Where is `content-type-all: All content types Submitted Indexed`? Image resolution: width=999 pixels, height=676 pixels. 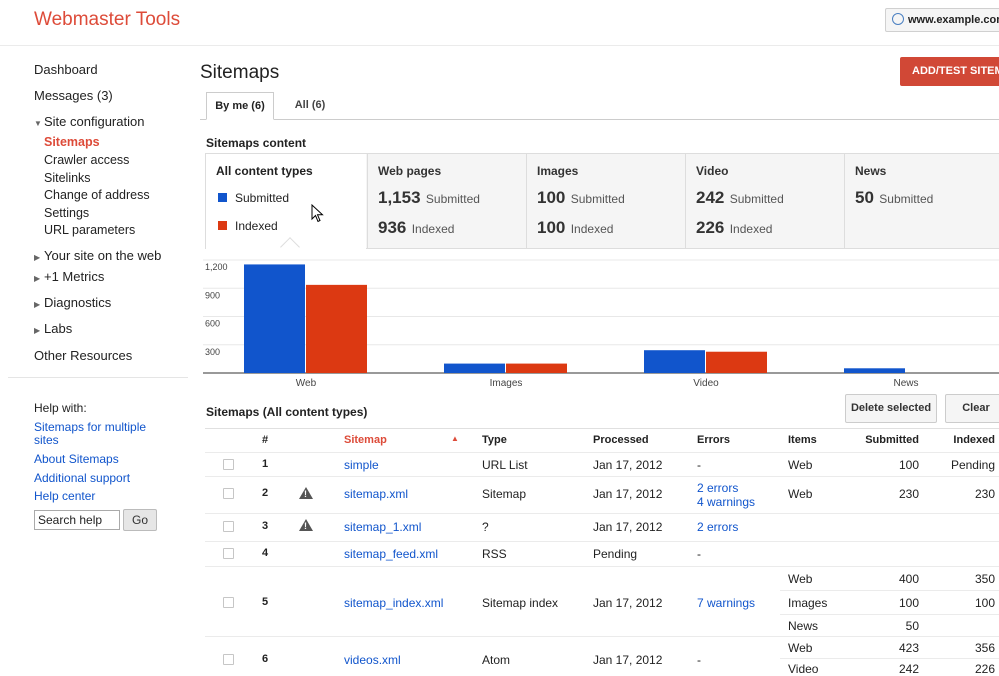
content-type-all: All content types Submitted Indexed is located at coordinates (286, 201).